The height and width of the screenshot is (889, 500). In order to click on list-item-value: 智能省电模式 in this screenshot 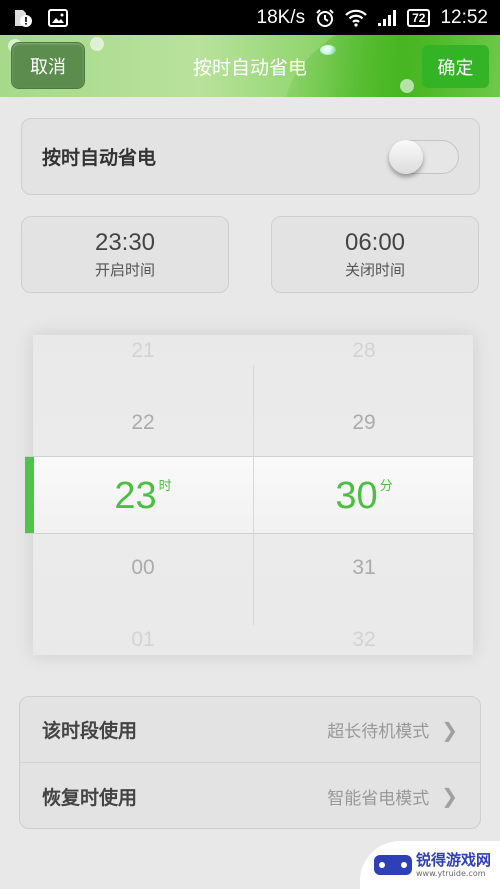, I will do `click(378, 798)`.